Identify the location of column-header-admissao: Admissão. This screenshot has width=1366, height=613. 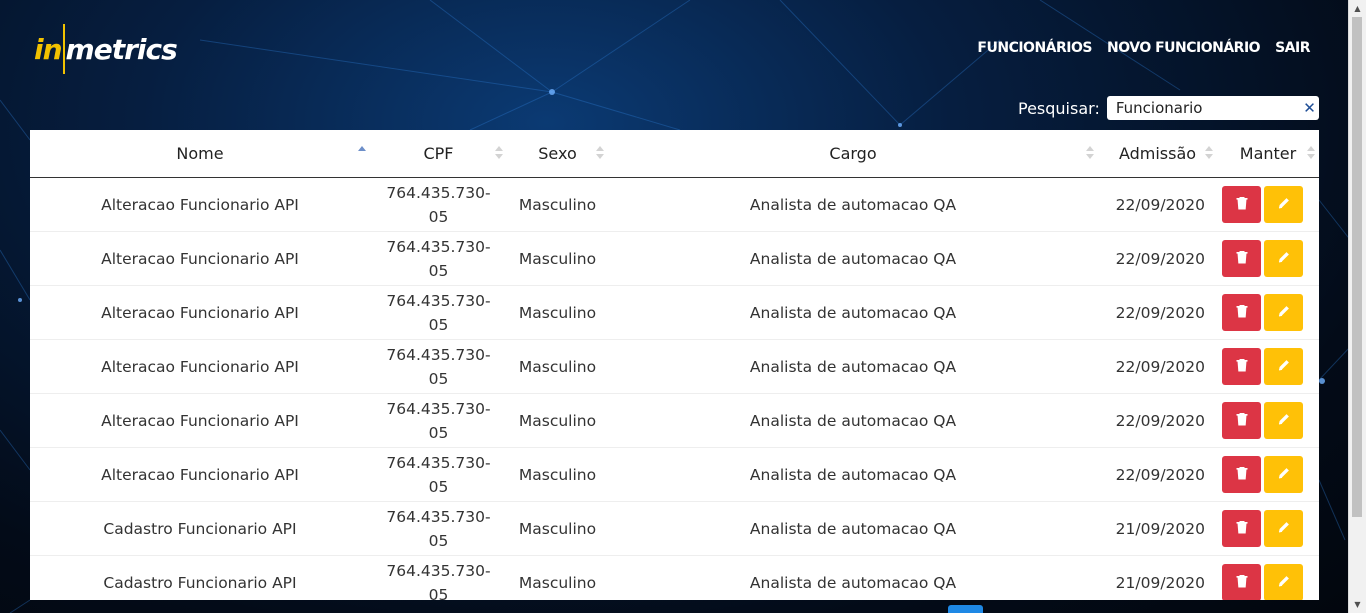
(1157, 154).